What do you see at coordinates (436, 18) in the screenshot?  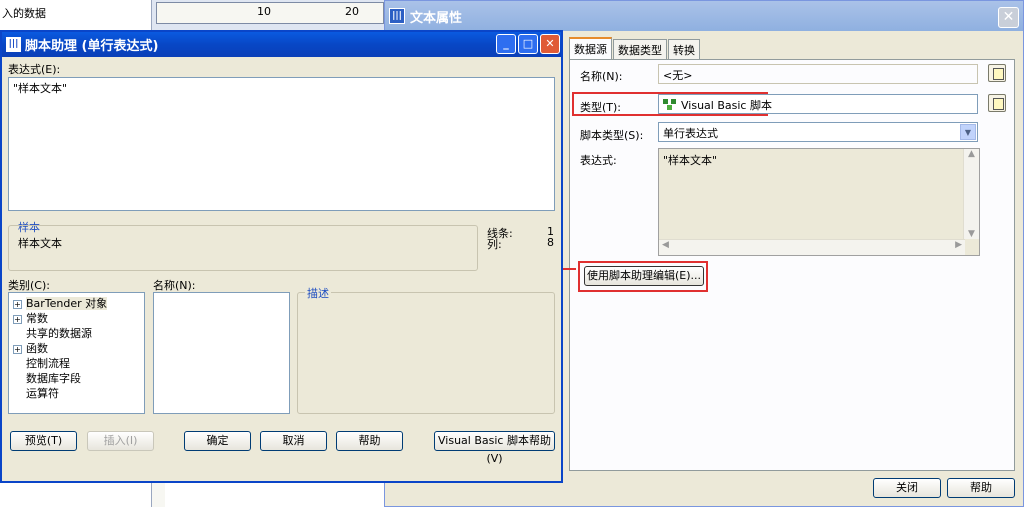 I see `properties-title: 文本属性` at bounding box center [436, 18].